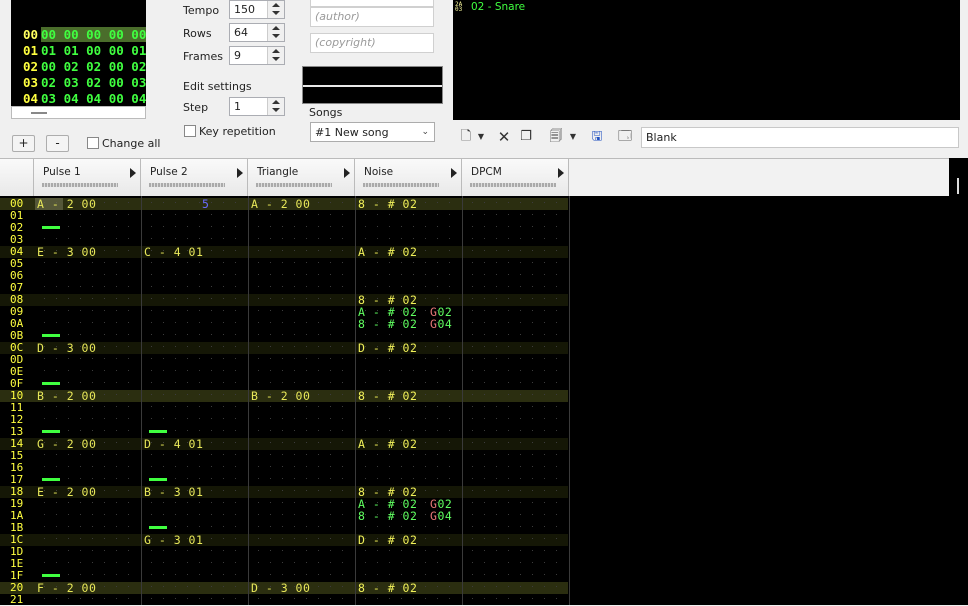  What do you see at coordinates (93, 143) in the screenshot?
I see `change-all-checkbox` at bounding box center [93, 143].